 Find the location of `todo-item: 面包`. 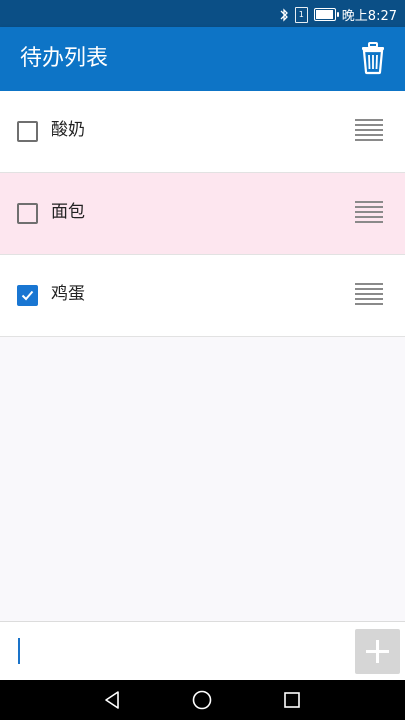

todo-item: 面包 is located at coordinates (202, 214).